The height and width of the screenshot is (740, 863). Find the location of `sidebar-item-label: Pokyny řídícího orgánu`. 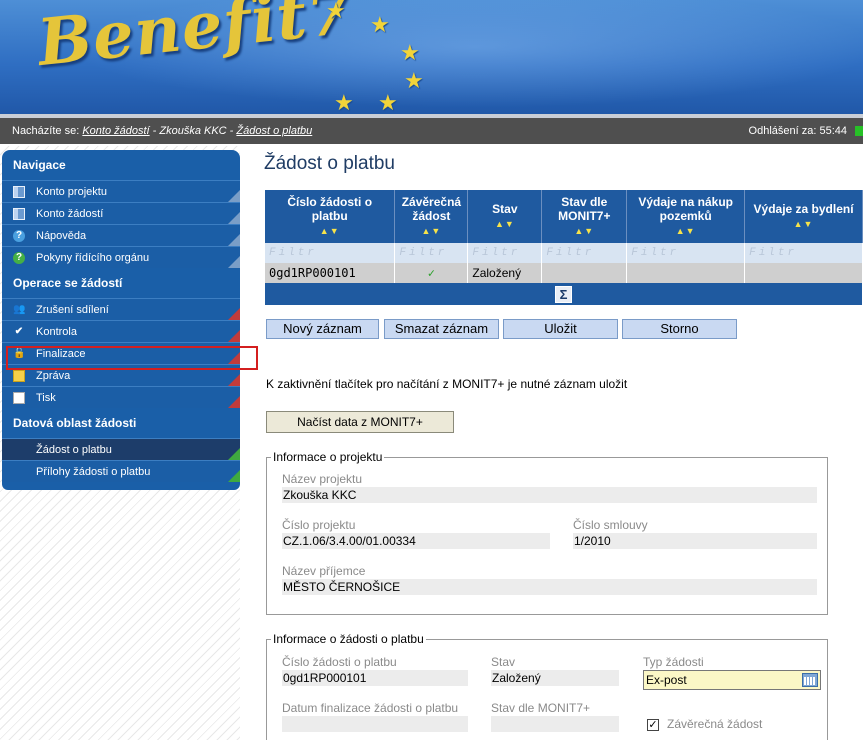

sidebar-item-label: Pokyny řídícího orgánu is located at coordinates (93, 258).